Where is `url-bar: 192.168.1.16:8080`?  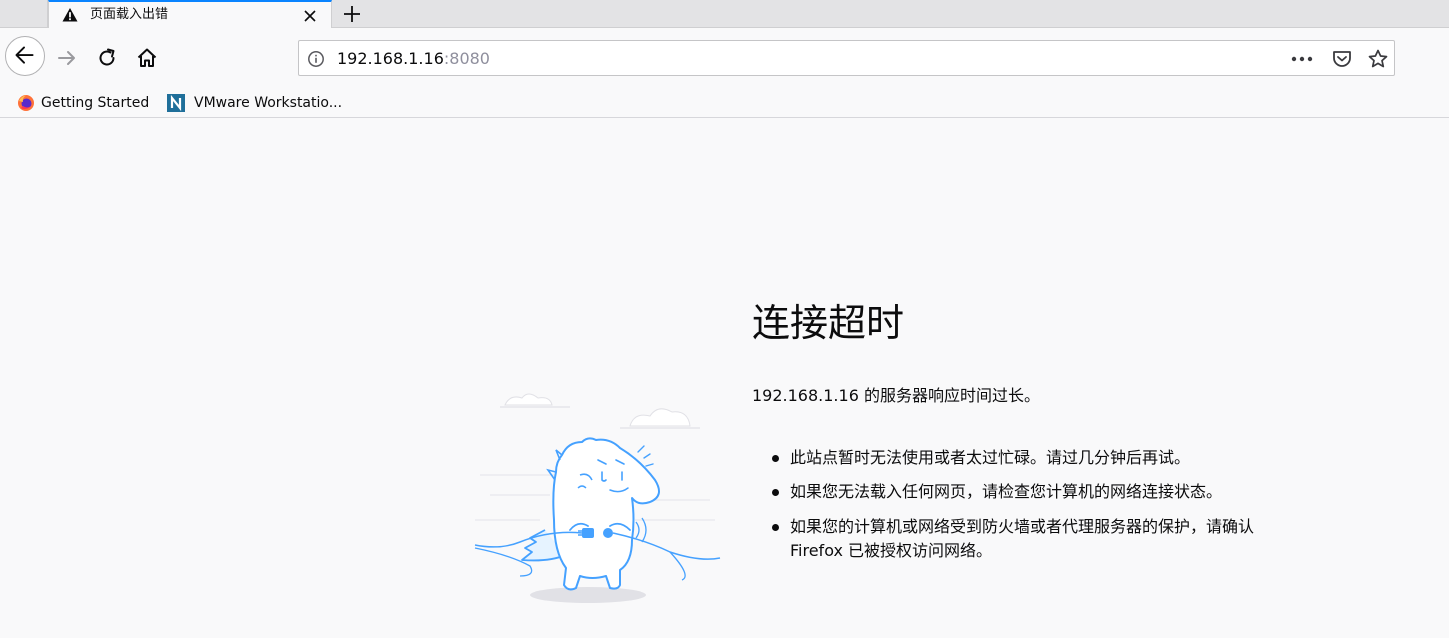 url-bar: 192.168.1.16:8080 is located at coordinates (846, 58).